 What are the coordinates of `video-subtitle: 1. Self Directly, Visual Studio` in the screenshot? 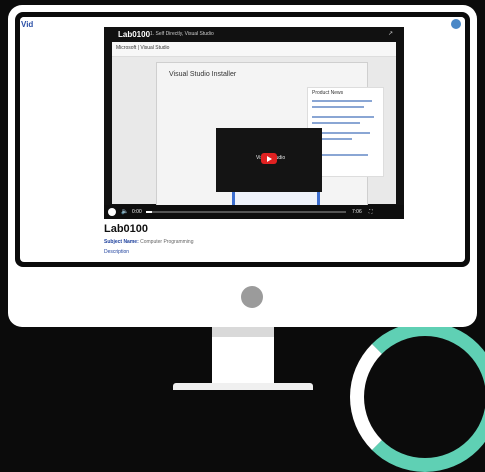 It's located at (182, 34).